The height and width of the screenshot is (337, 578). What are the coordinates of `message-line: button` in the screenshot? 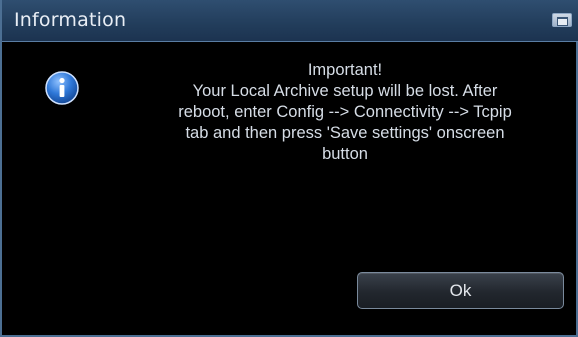 It's located at (345, 154).